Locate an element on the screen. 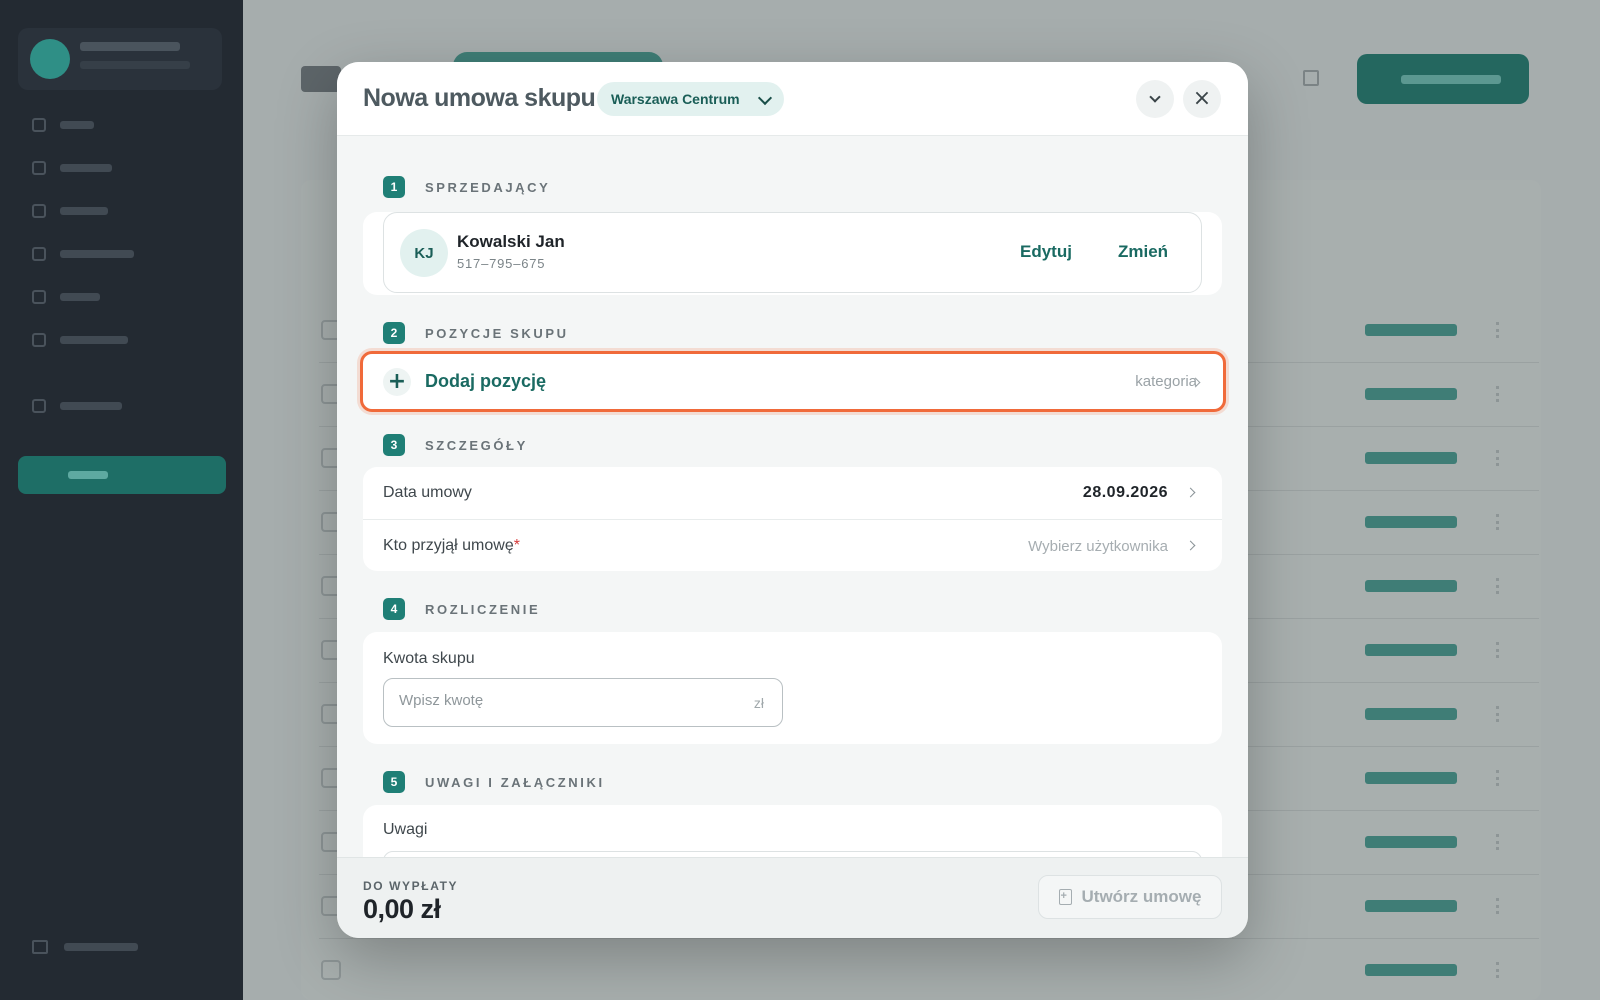 This screenshot has width=1600, height=1000. section-settlement-header: 4 ROZLICZENIE is located at coordinates (461, 609).